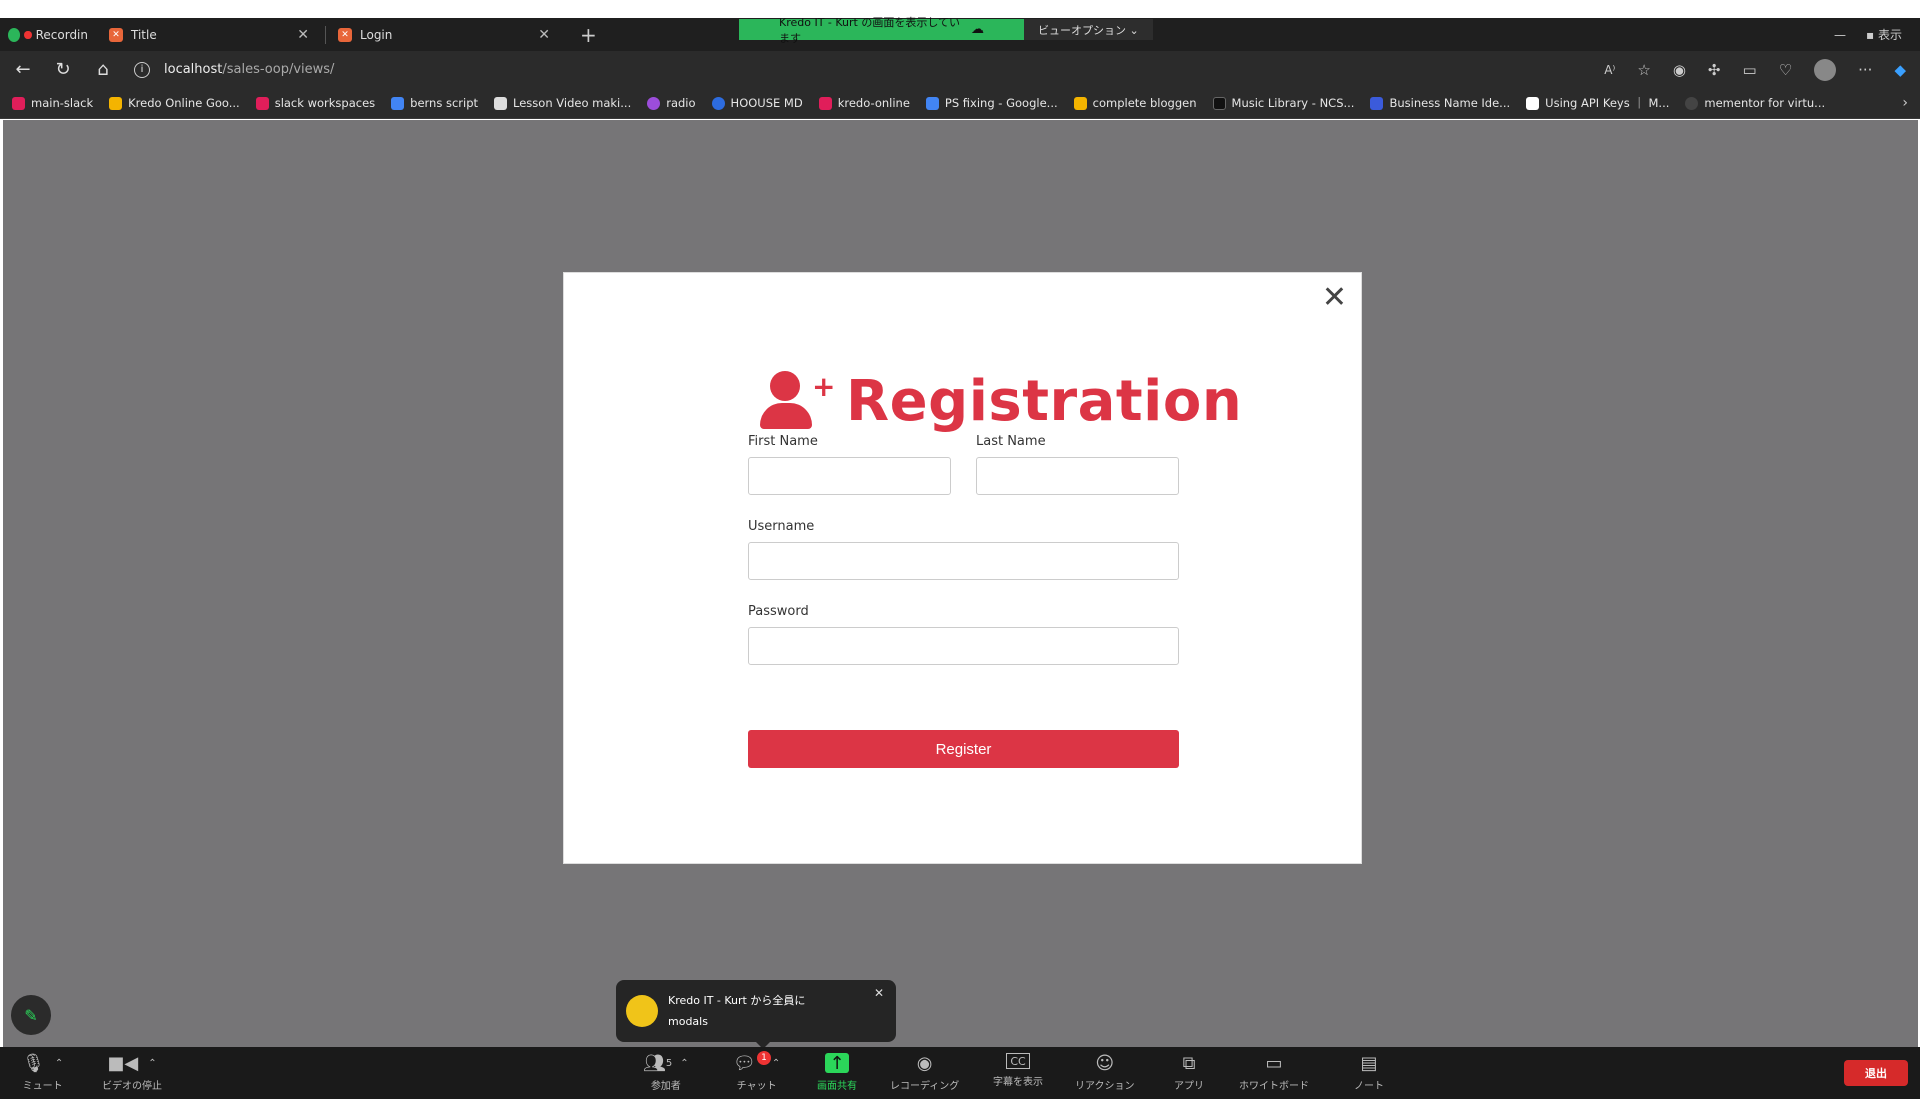  Describe the element at coordinates (1044, 401) in the screenshot. I see `modal-title: Registration` at that location.